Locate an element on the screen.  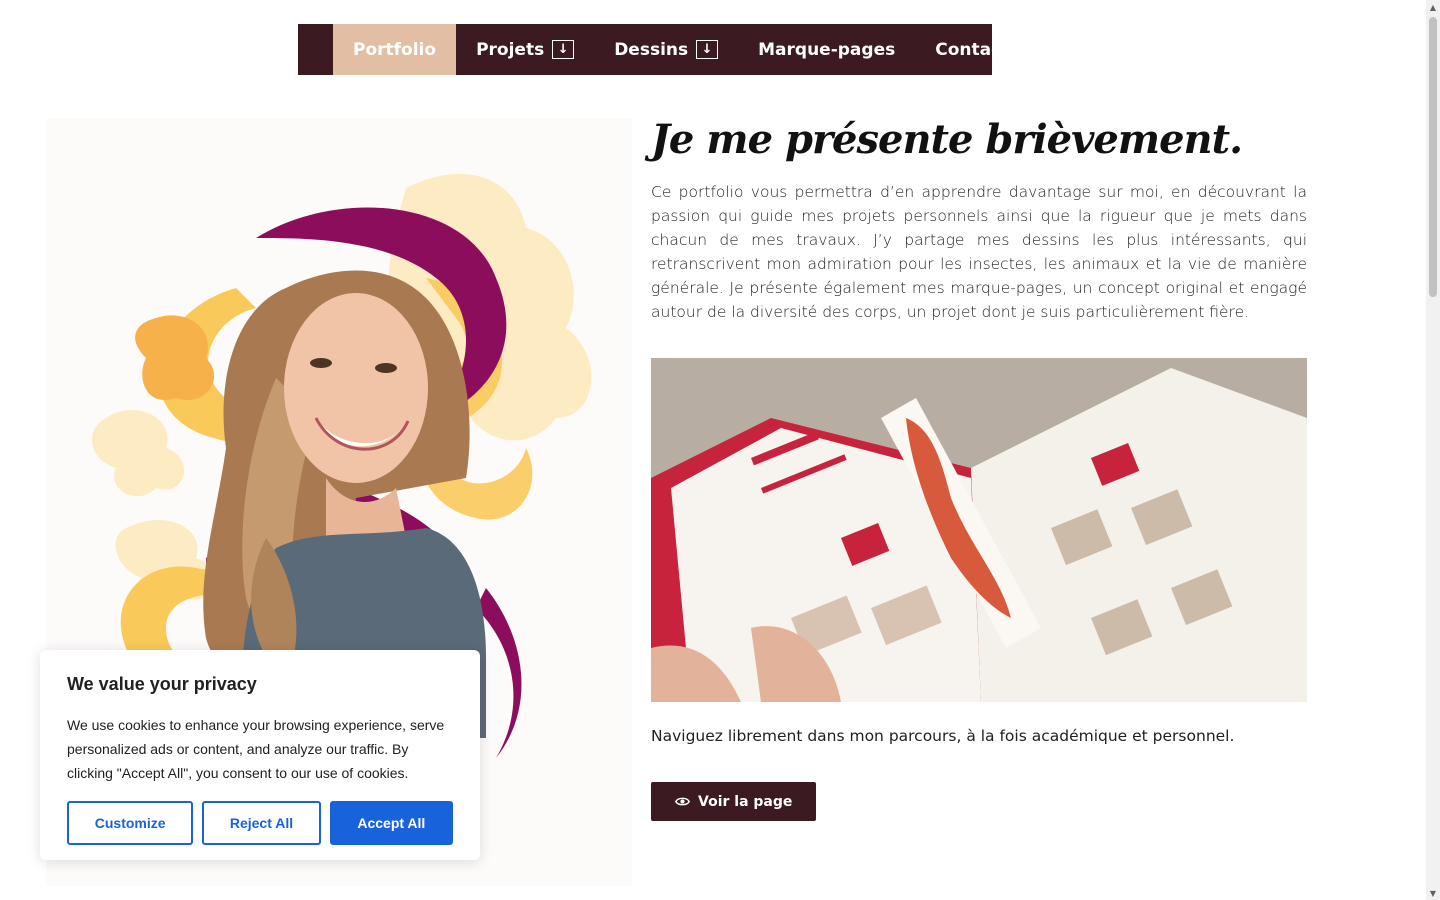
customize-button: Customize is located at coordinates (130, 823).